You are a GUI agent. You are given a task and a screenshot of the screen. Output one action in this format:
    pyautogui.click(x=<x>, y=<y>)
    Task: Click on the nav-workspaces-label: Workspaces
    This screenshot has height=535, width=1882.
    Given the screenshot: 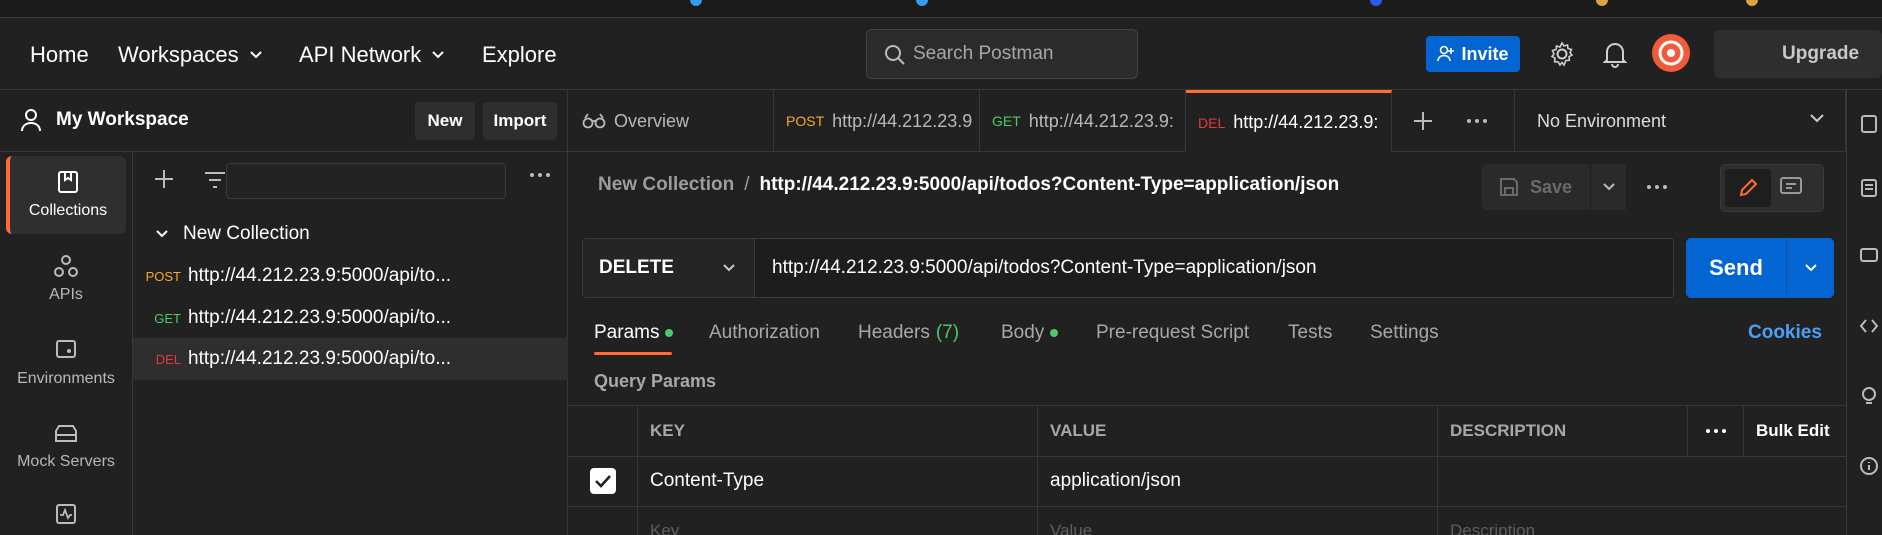 What is the action you would take?
    pyautogui.click(x=178, y=54)
    